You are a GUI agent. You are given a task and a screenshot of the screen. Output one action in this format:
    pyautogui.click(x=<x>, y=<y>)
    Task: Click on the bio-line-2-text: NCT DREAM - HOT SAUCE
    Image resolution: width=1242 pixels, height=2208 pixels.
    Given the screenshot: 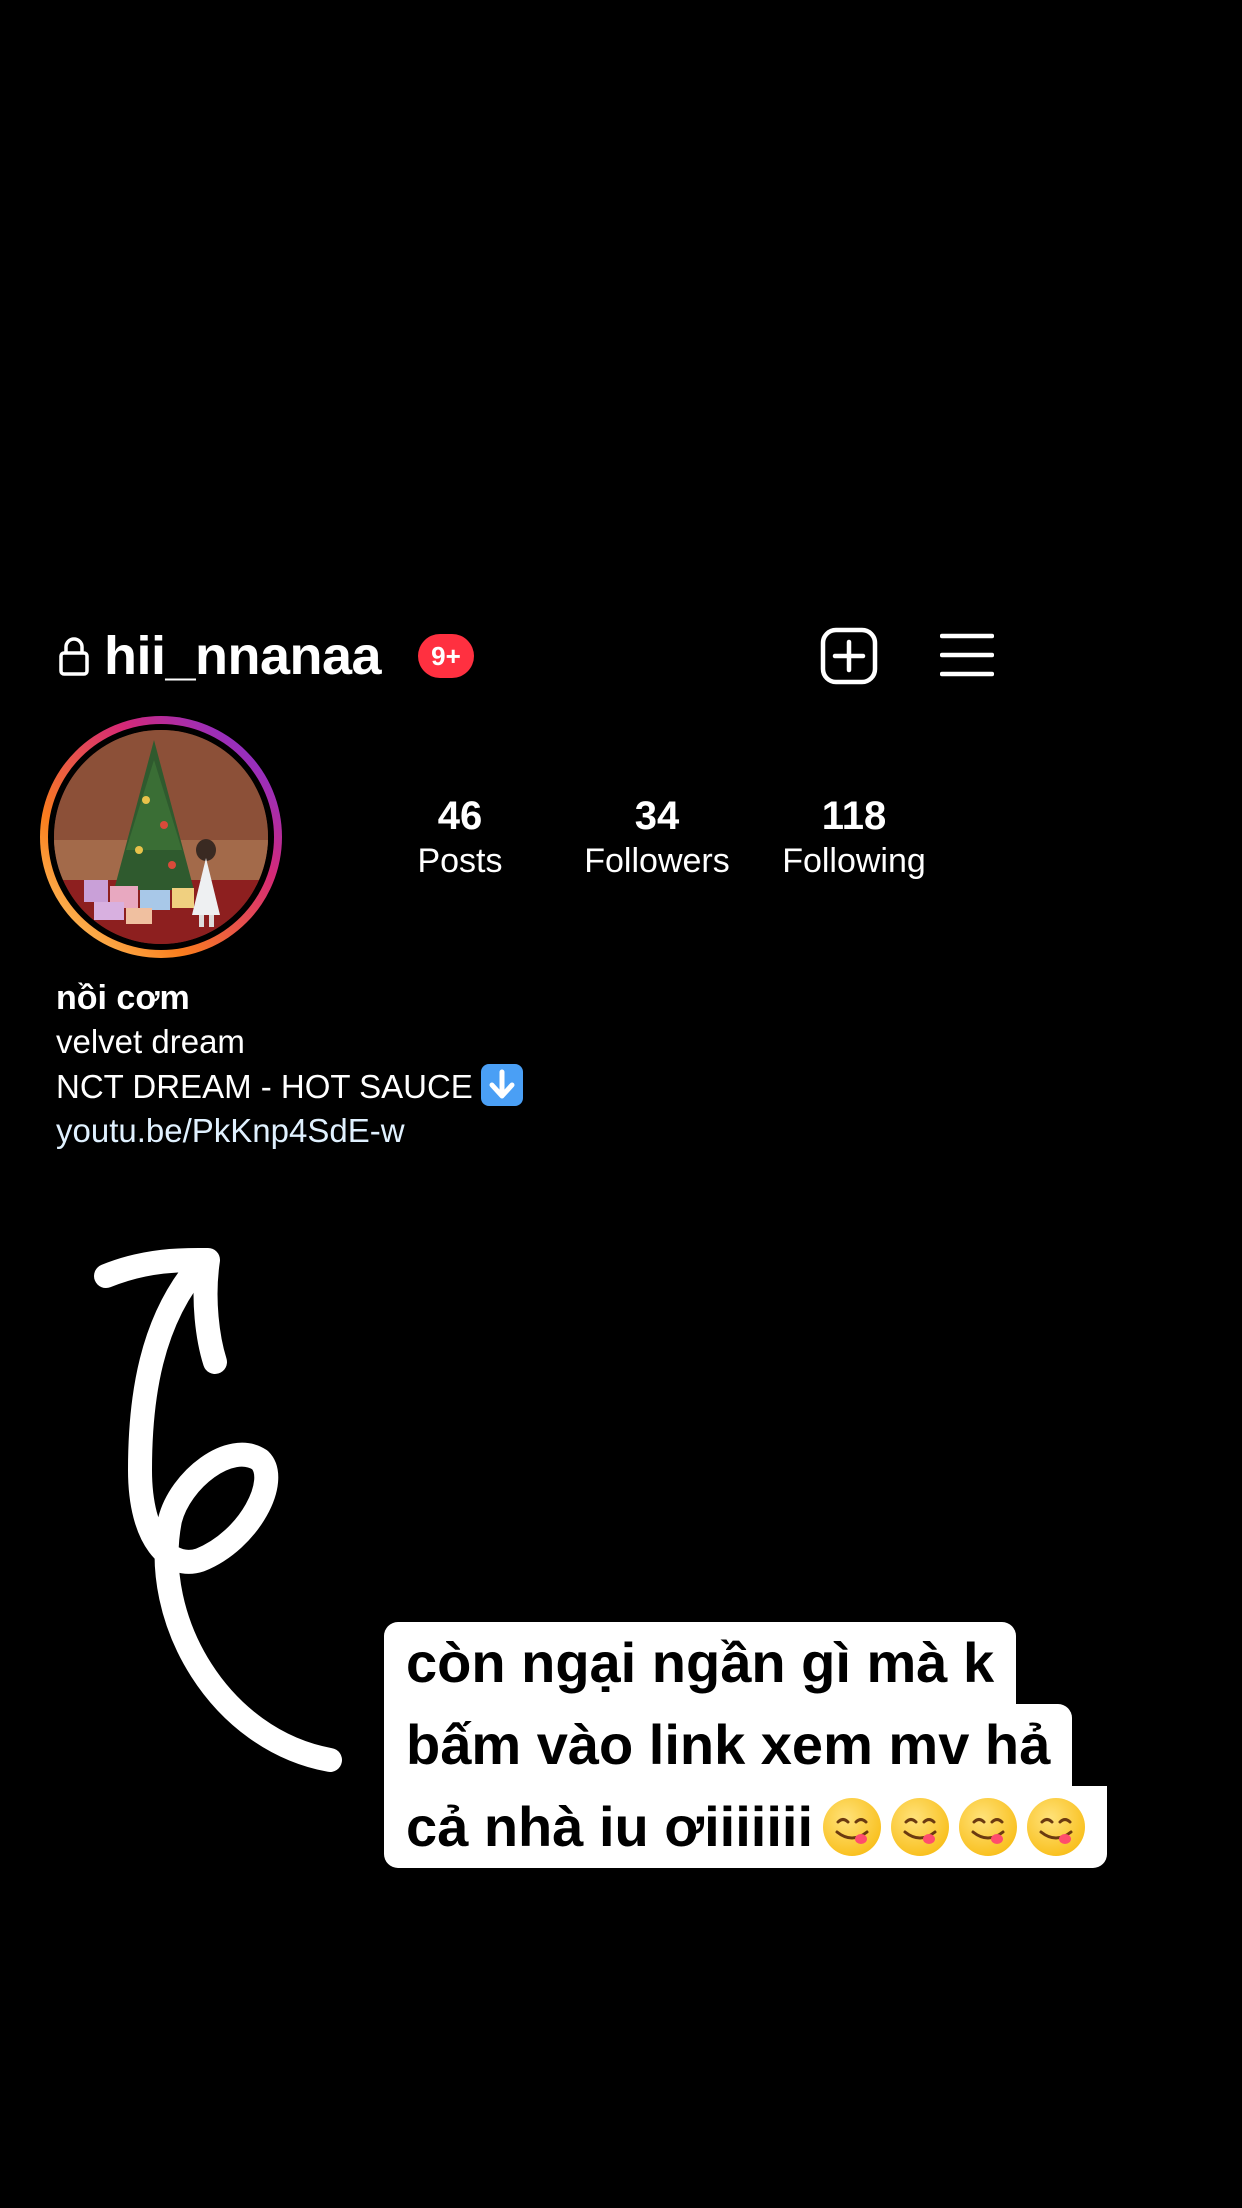 What is the action you would take?
    pyautogui.click(x=264, y=1086)
    